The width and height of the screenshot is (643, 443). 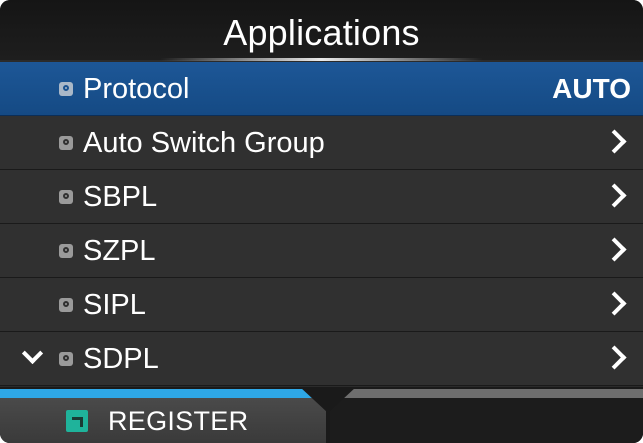 What do you see at coordinates (119, 251) in the screenshot?
I see `menu-item-label: SZPL` at bounding box center [119, 251].